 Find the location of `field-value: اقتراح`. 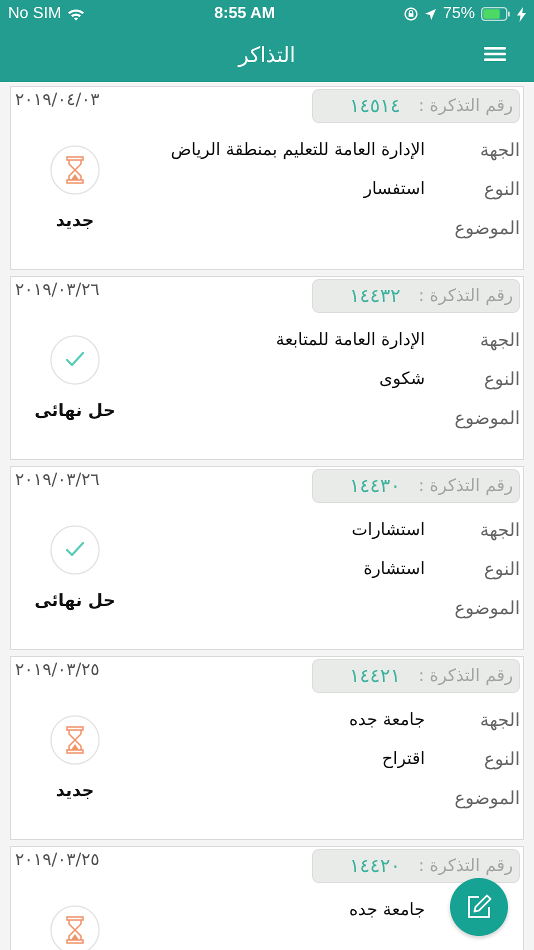

field-value: اقتراح is located at coordinates (403, 759).